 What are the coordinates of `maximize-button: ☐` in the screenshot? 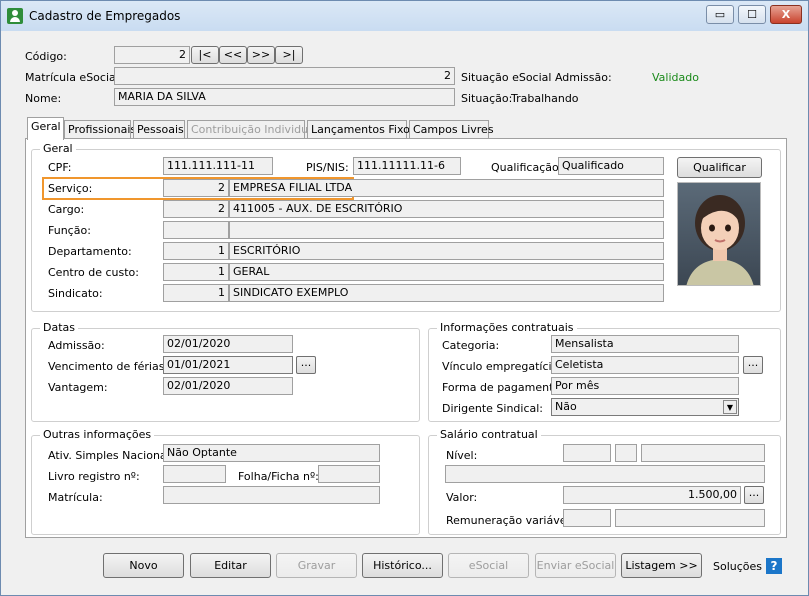 It's located at (752, 14).